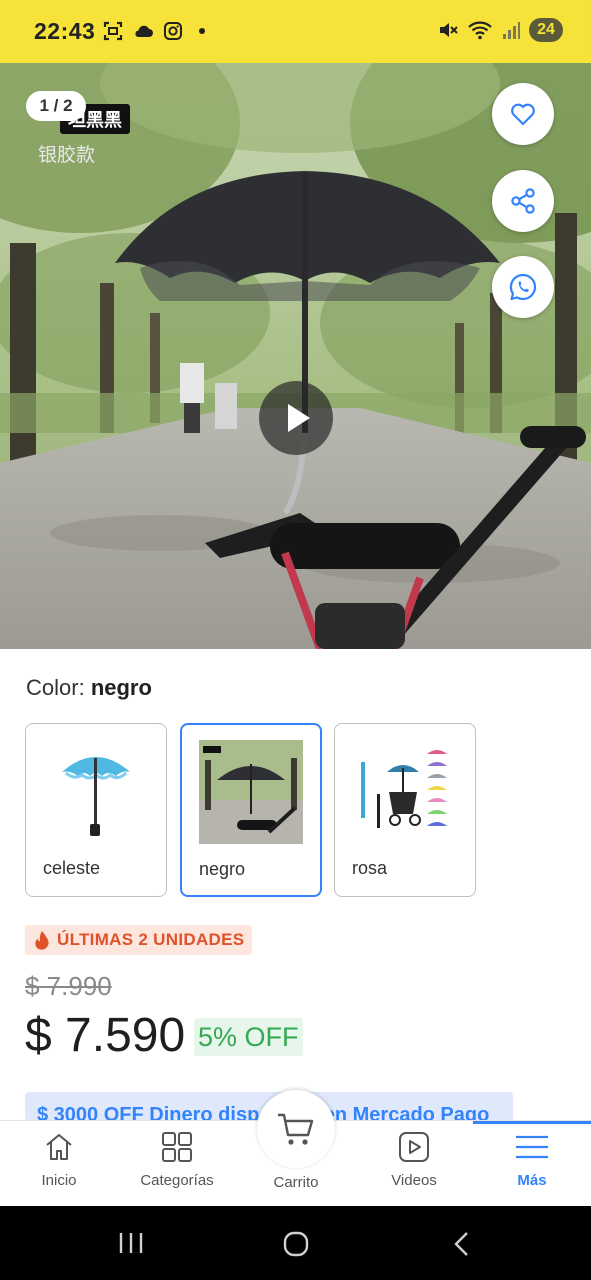  I want to click on variant-label: celeste, so click(72, 868).